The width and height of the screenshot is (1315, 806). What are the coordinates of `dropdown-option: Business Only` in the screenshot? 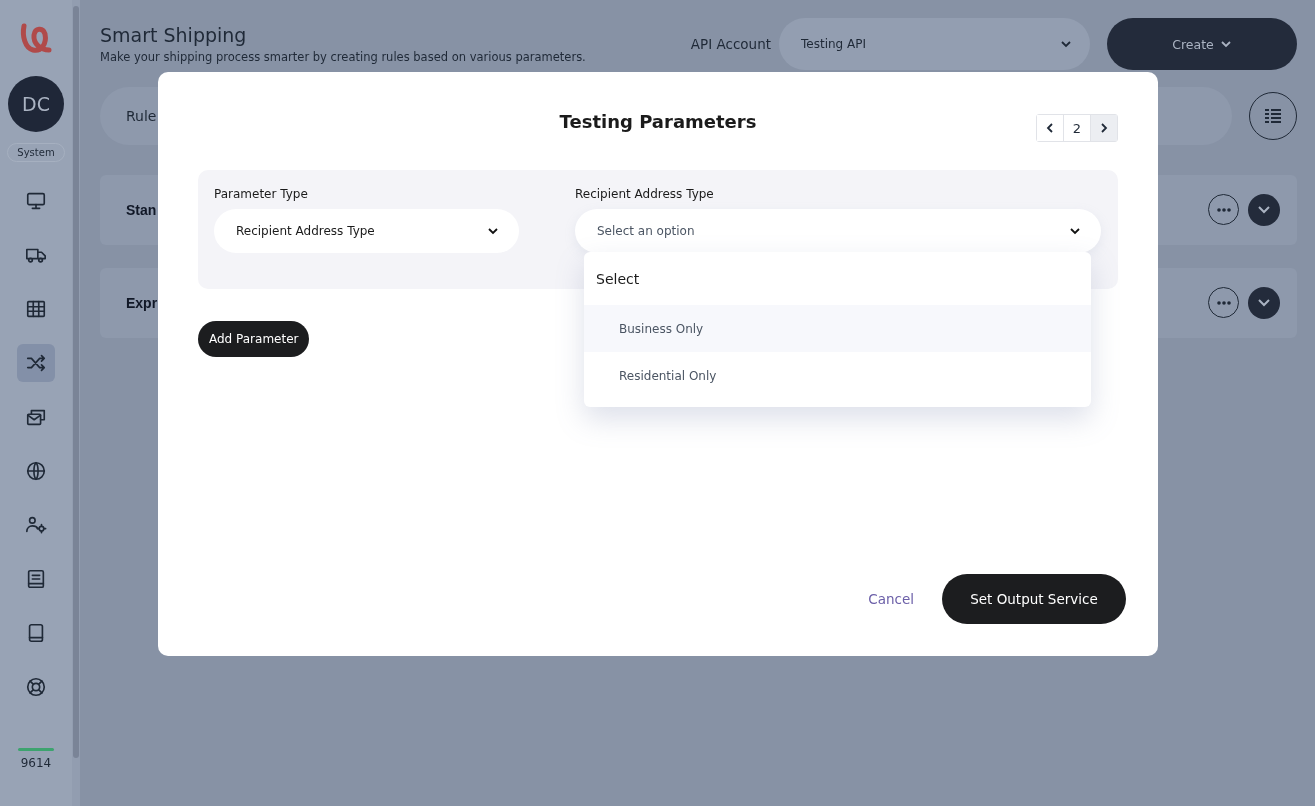 It's located at (837, 328).